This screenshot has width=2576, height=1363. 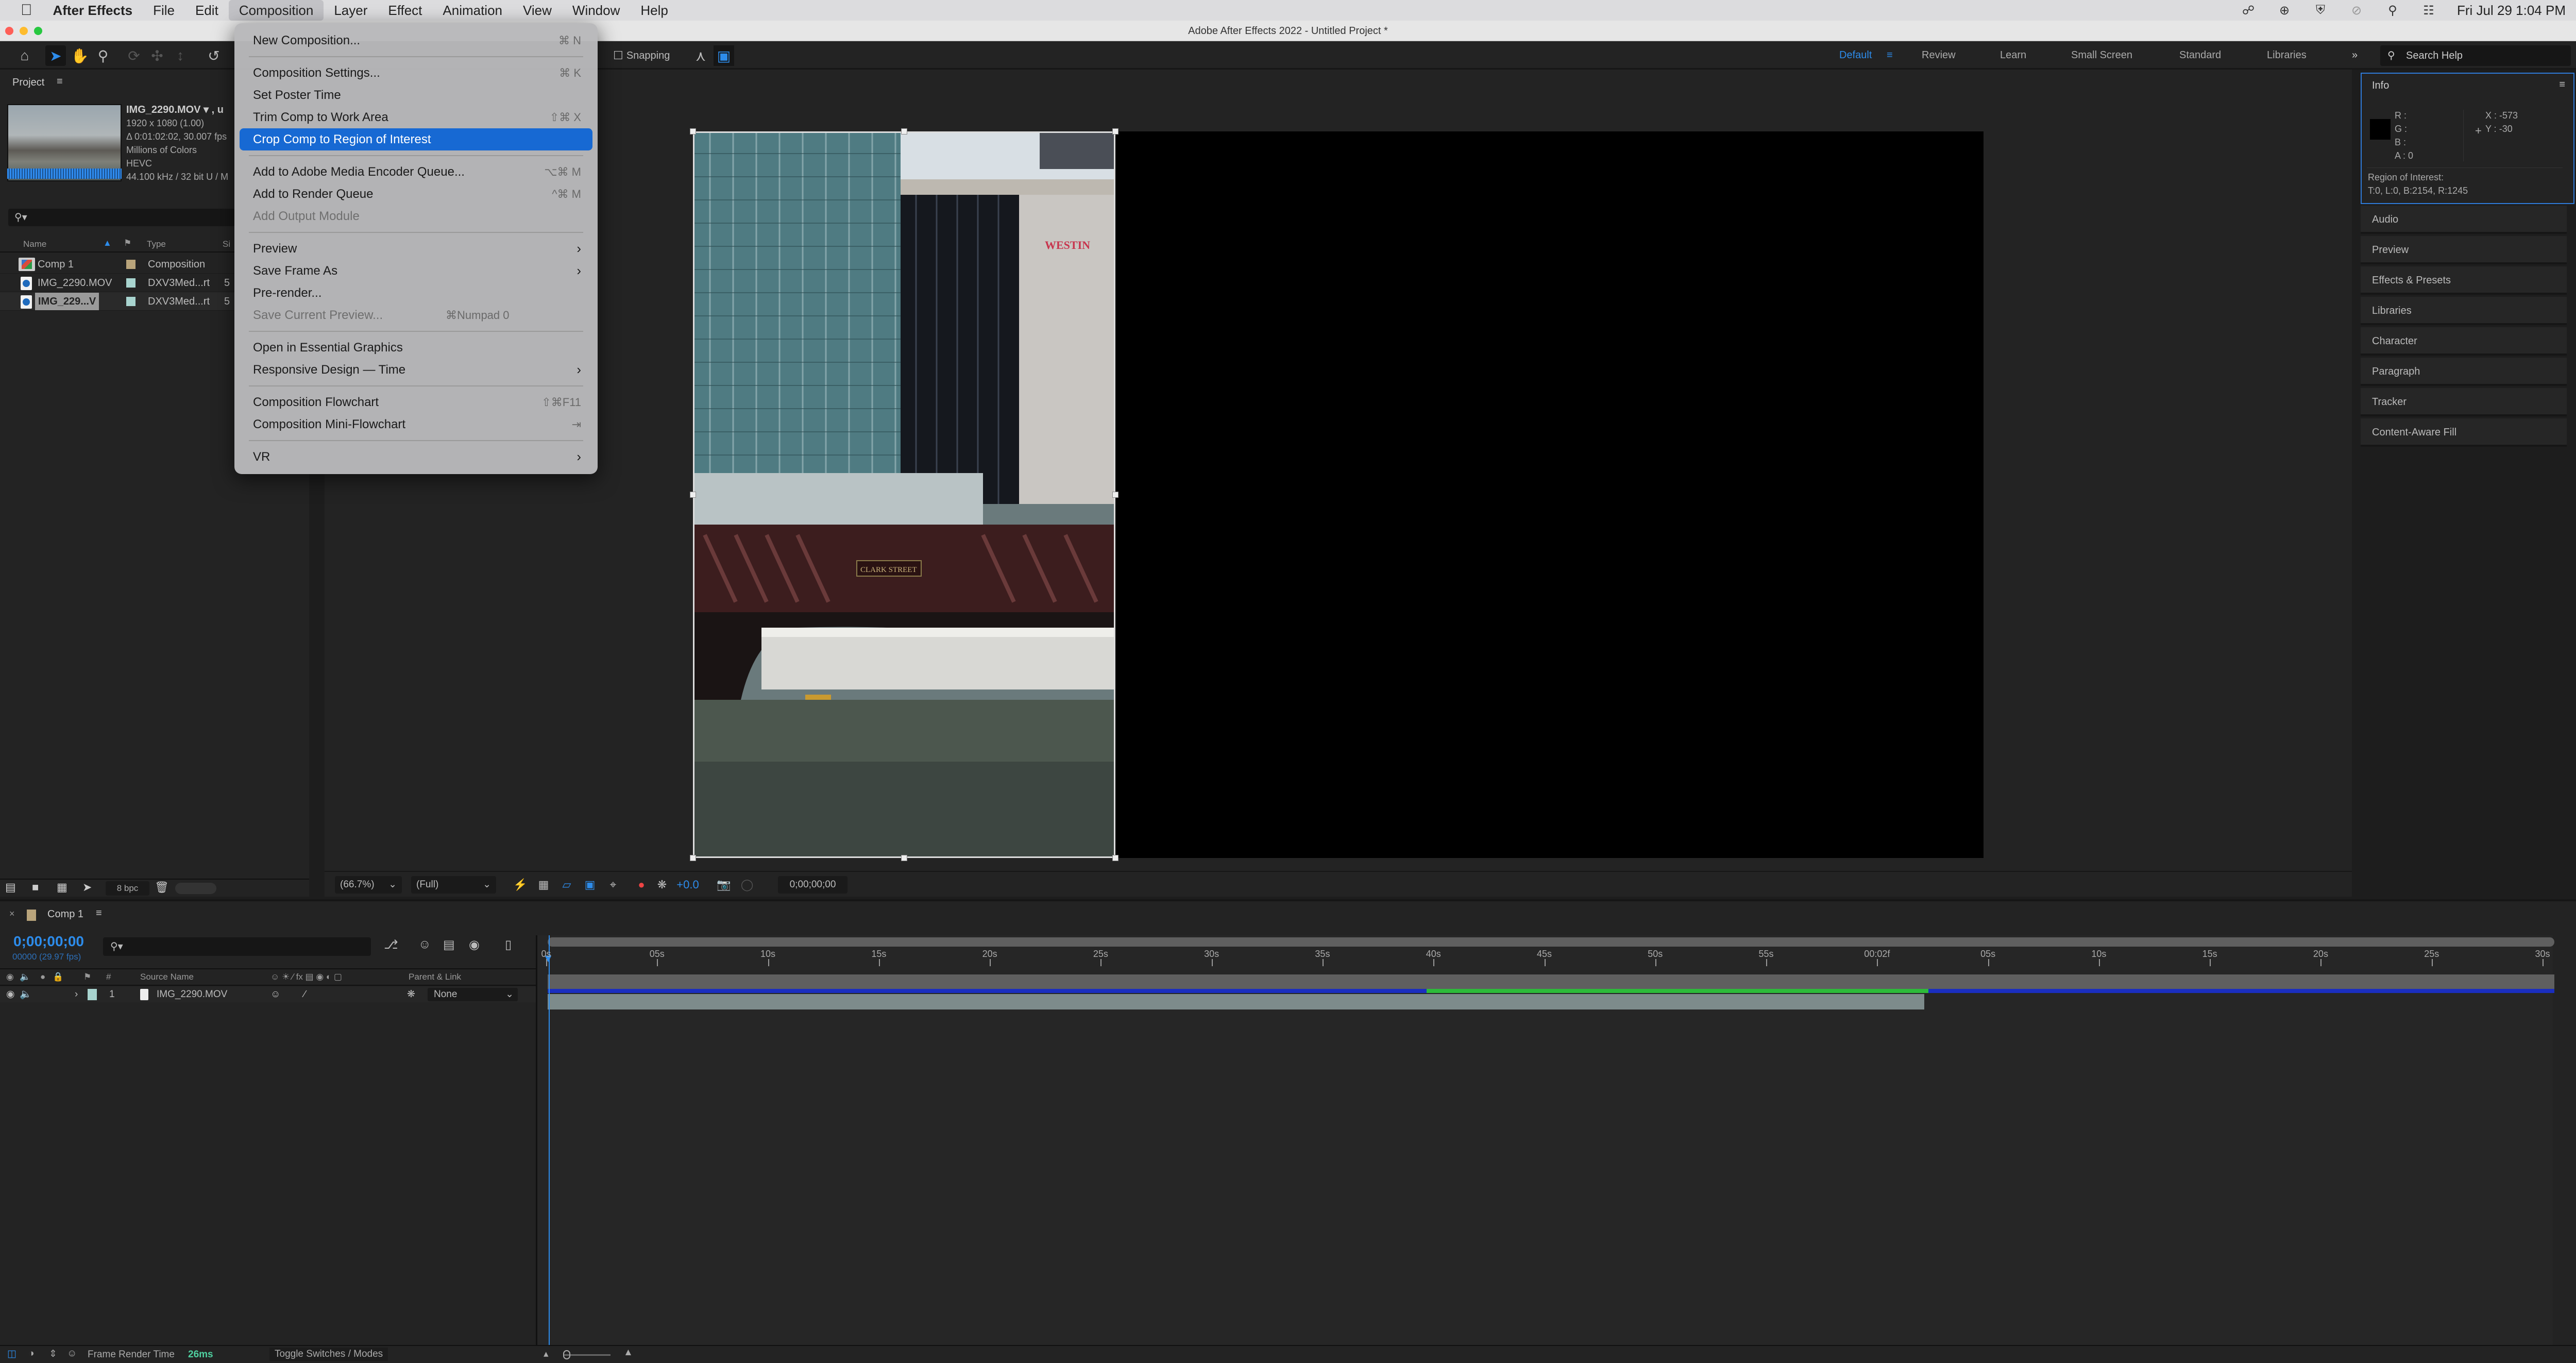 I want to click on timeline-tab: Comp 1, so click(x=65, y=914).